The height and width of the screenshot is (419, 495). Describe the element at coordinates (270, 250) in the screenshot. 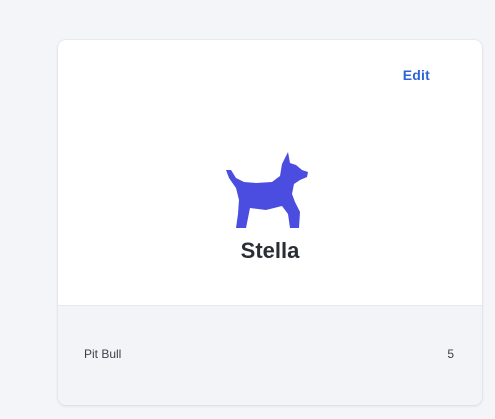

I see `pet-name: Stella` at that location.